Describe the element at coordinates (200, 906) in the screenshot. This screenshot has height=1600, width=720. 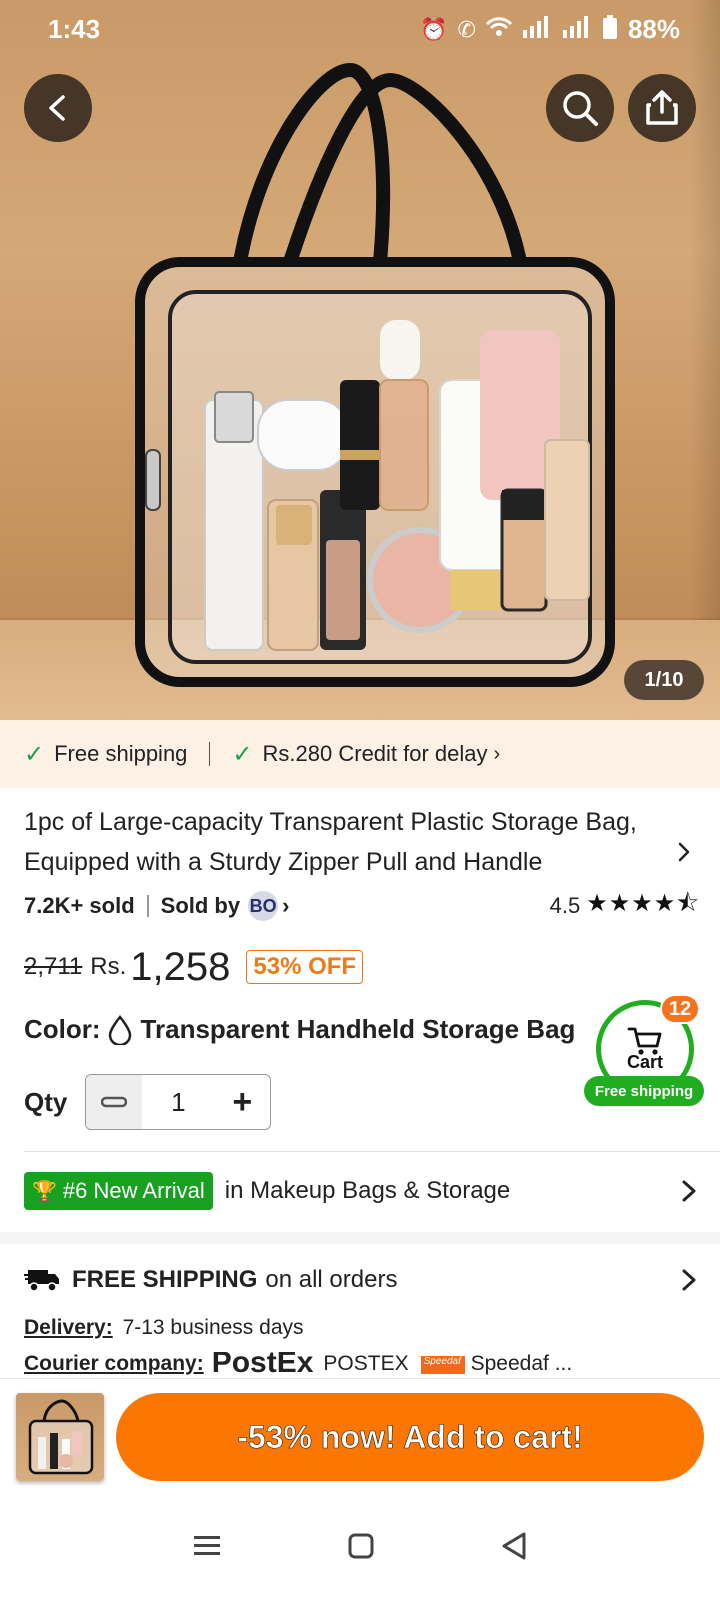
I see `sold-by-label: Sold by` at that location.